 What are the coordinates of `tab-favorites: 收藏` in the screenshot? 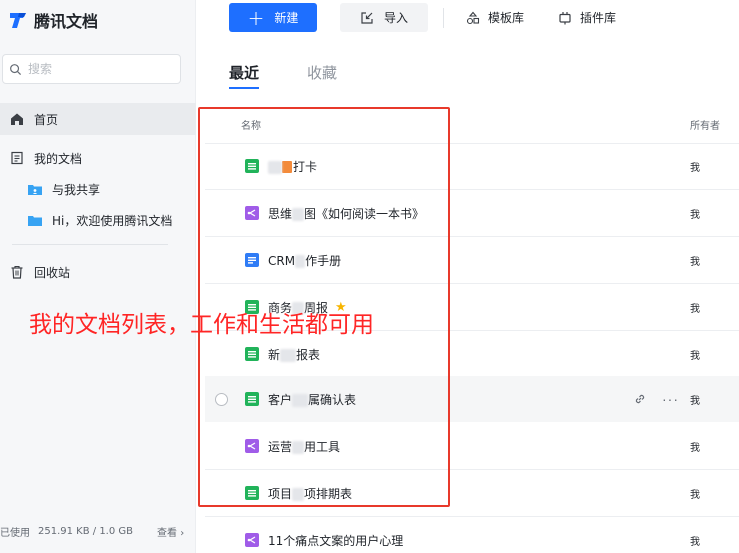 It's located at (322, 72).